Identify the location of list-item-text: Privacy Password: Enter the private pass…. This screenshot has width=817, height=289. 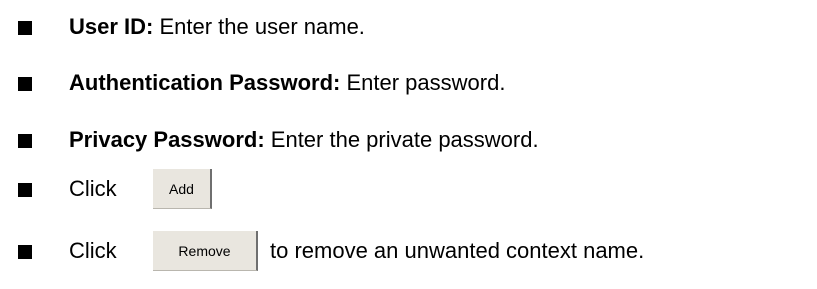
(304, 140).